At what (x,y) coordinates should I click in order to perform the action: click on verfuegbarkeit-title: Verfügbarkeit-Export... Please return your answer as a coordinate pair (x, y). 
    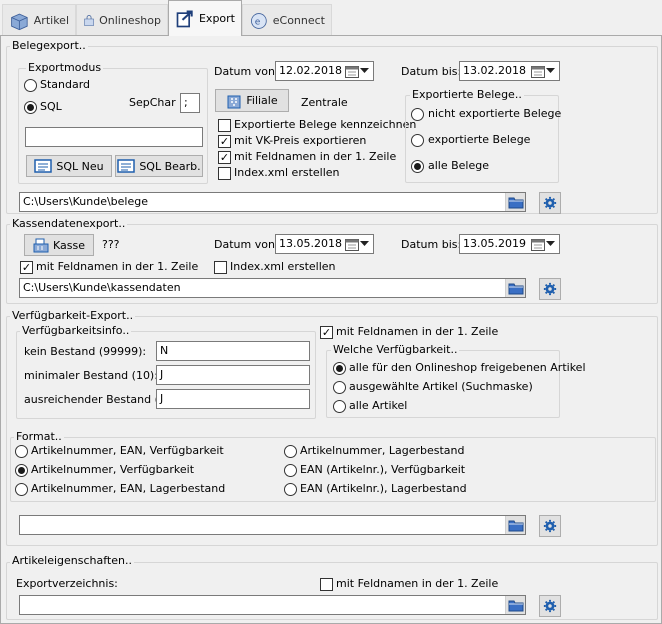
    Looking at the image, I should click on (73, 315).